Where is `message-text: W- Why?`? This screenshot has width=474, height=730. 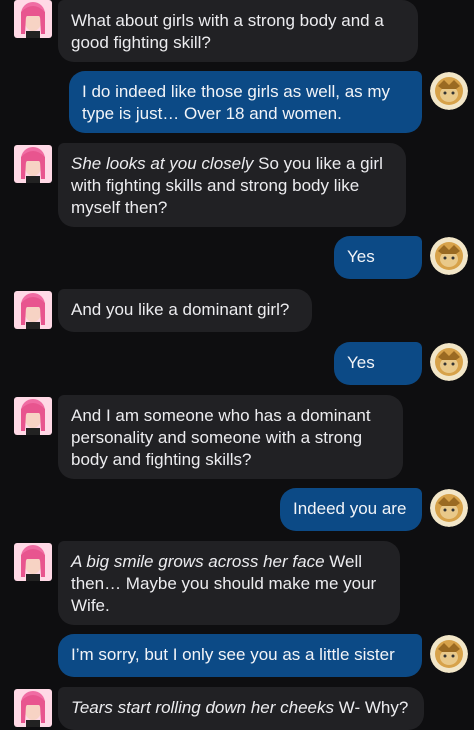 message-text: W- Why? is located at coordinates (371, 707).